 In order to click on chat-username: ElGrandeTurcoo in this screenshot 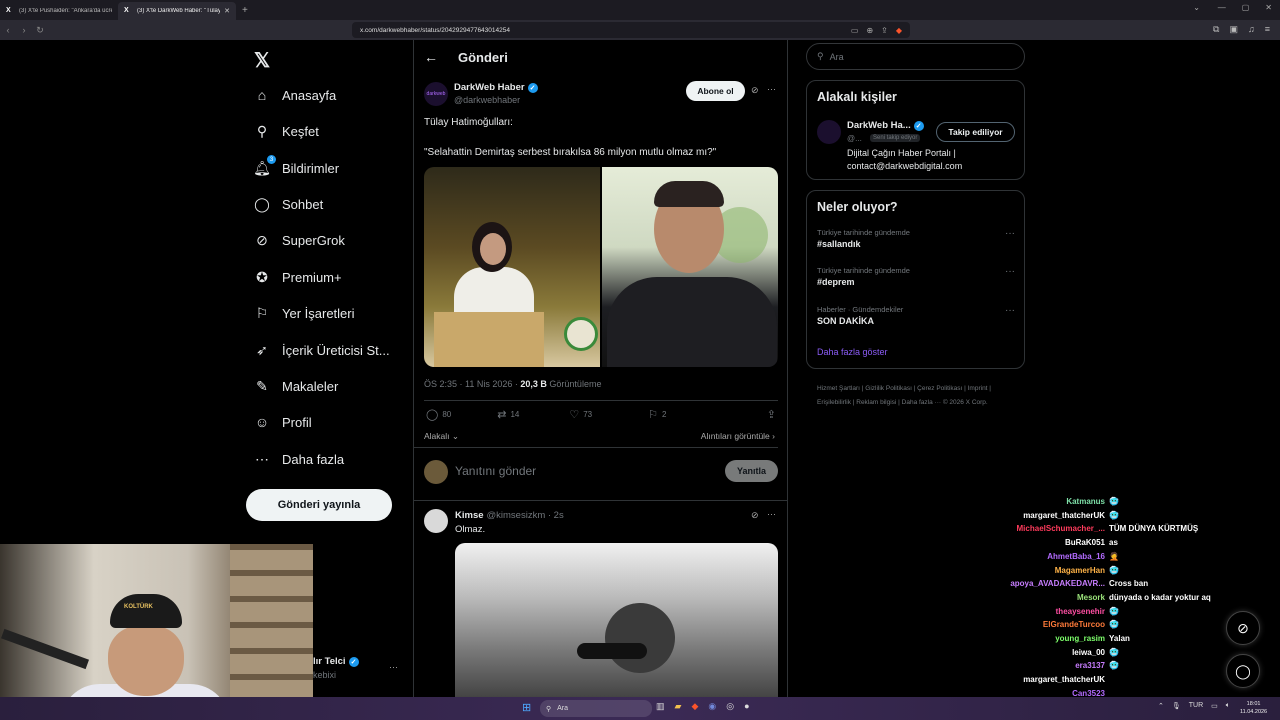, I will do `click(1074, 624)`.